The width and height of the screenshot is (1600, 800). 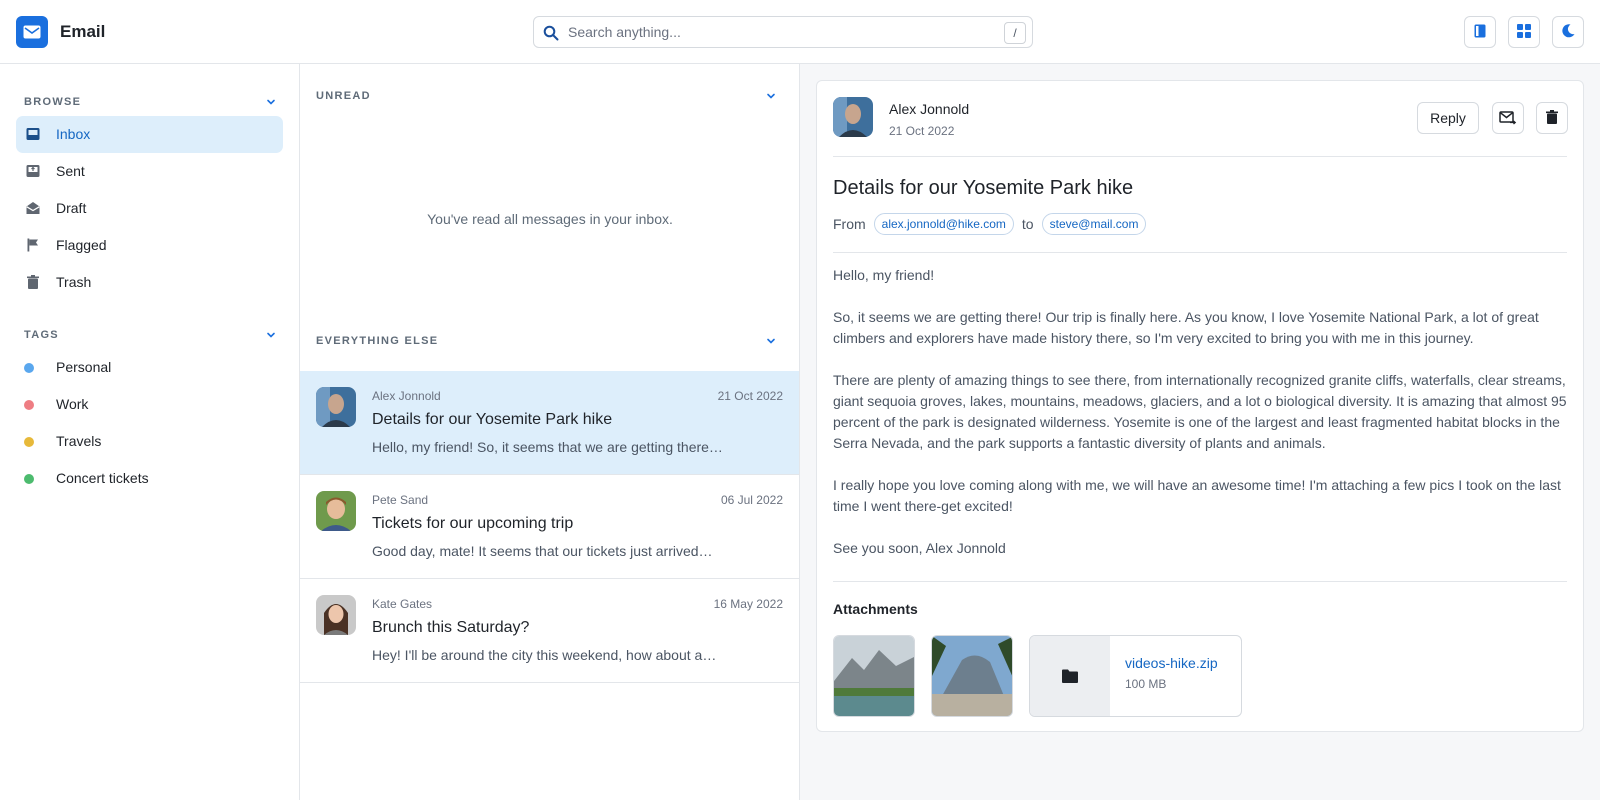 I want to click on folder-icon, so click(x=1070, y=676).